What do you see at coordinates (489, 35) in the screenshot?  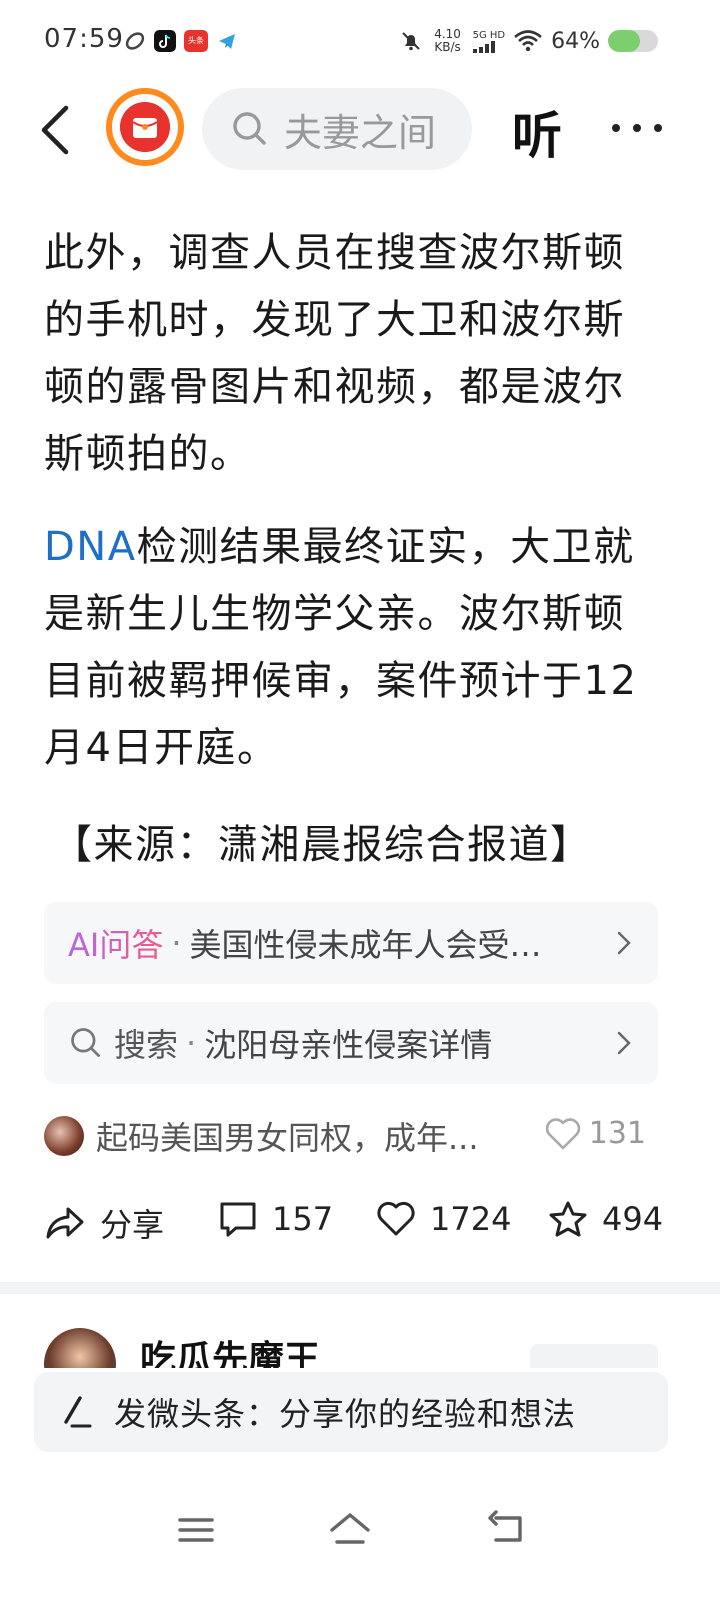 I see `signal-label: 5G HD` at bounding box center [489, 35].